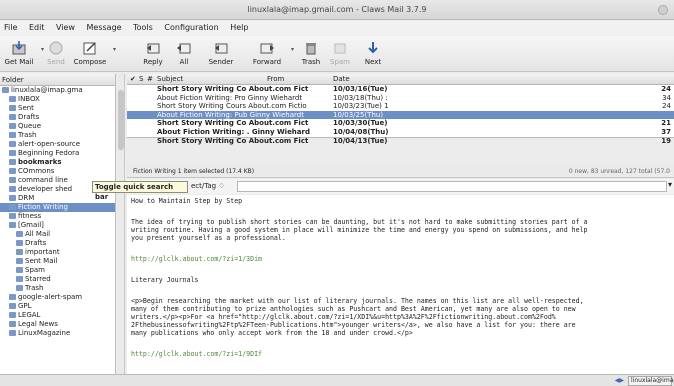  Describe the element at coordinates (89, 48) in the screenshot. I see `compose-icon` at that location.